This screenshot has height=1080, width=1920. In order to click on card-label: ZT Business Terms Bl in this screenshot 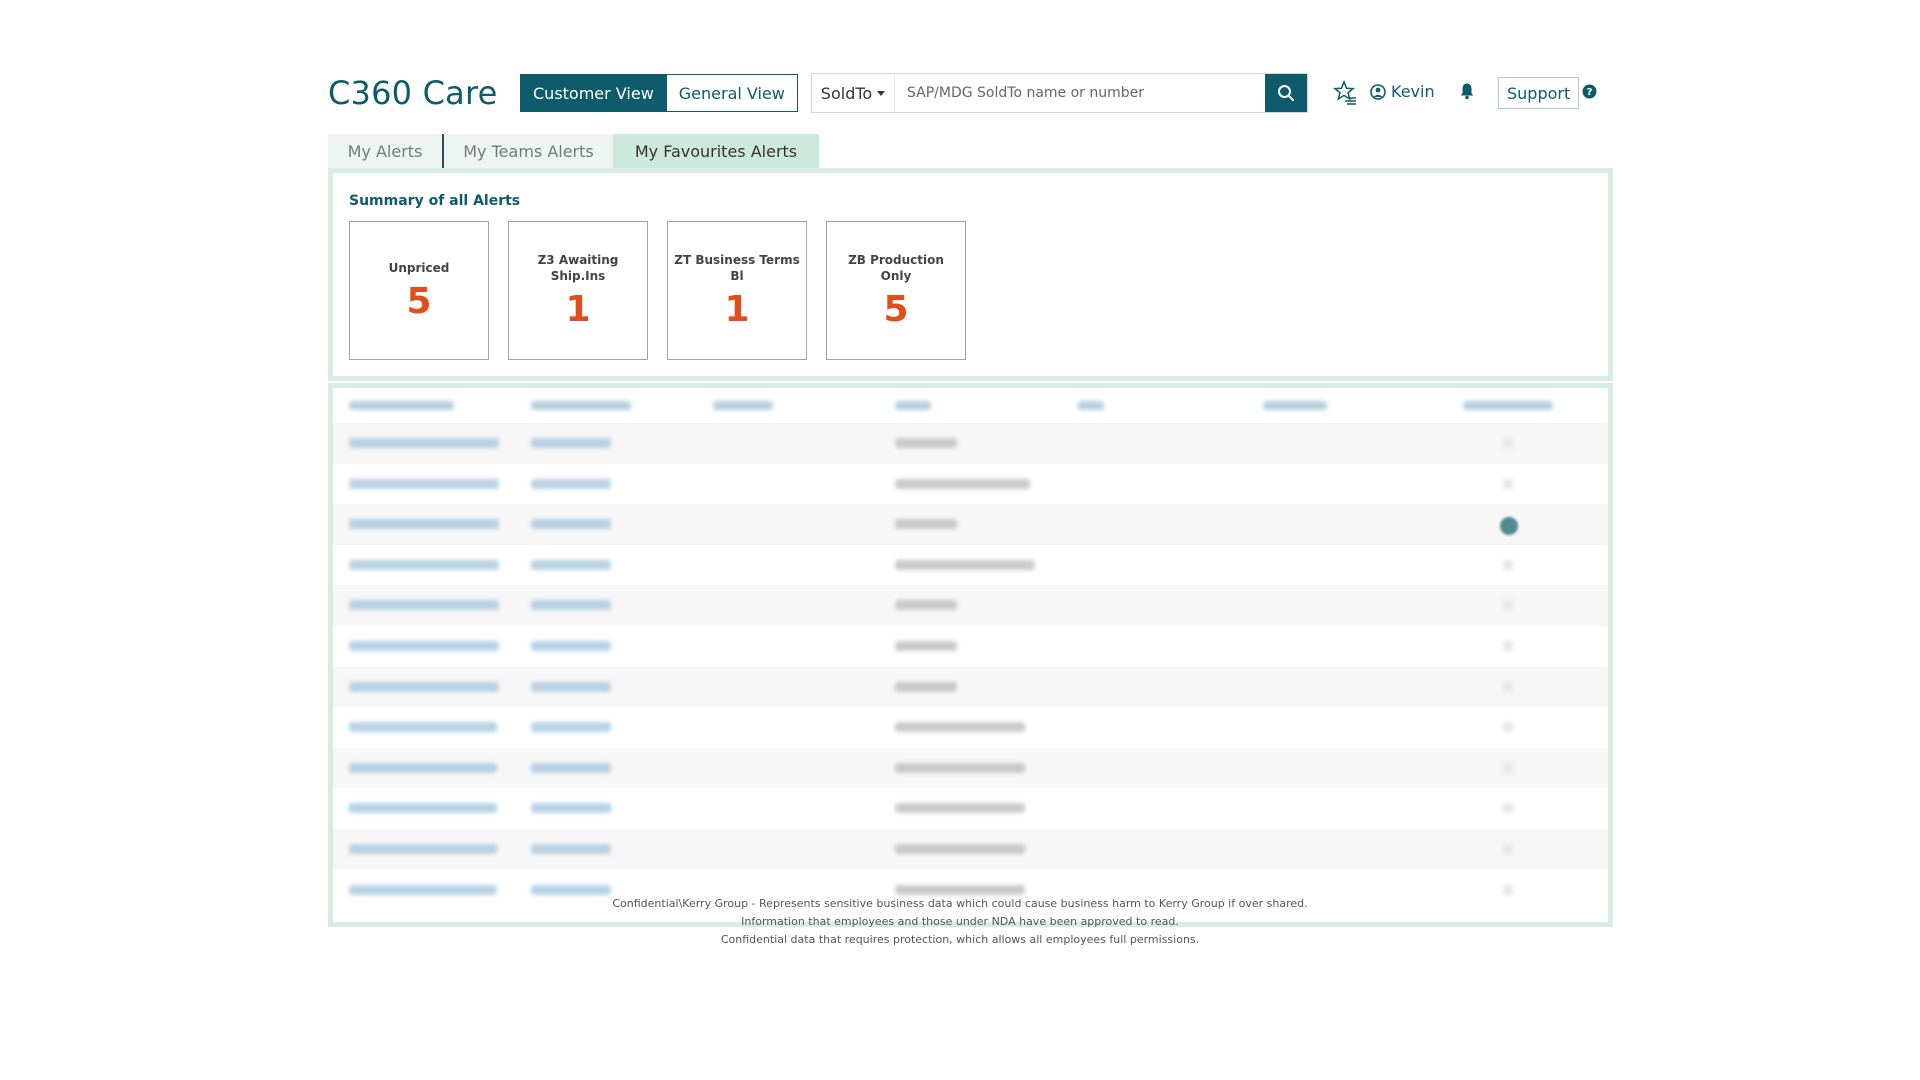, I will do `click(737, 267)`.